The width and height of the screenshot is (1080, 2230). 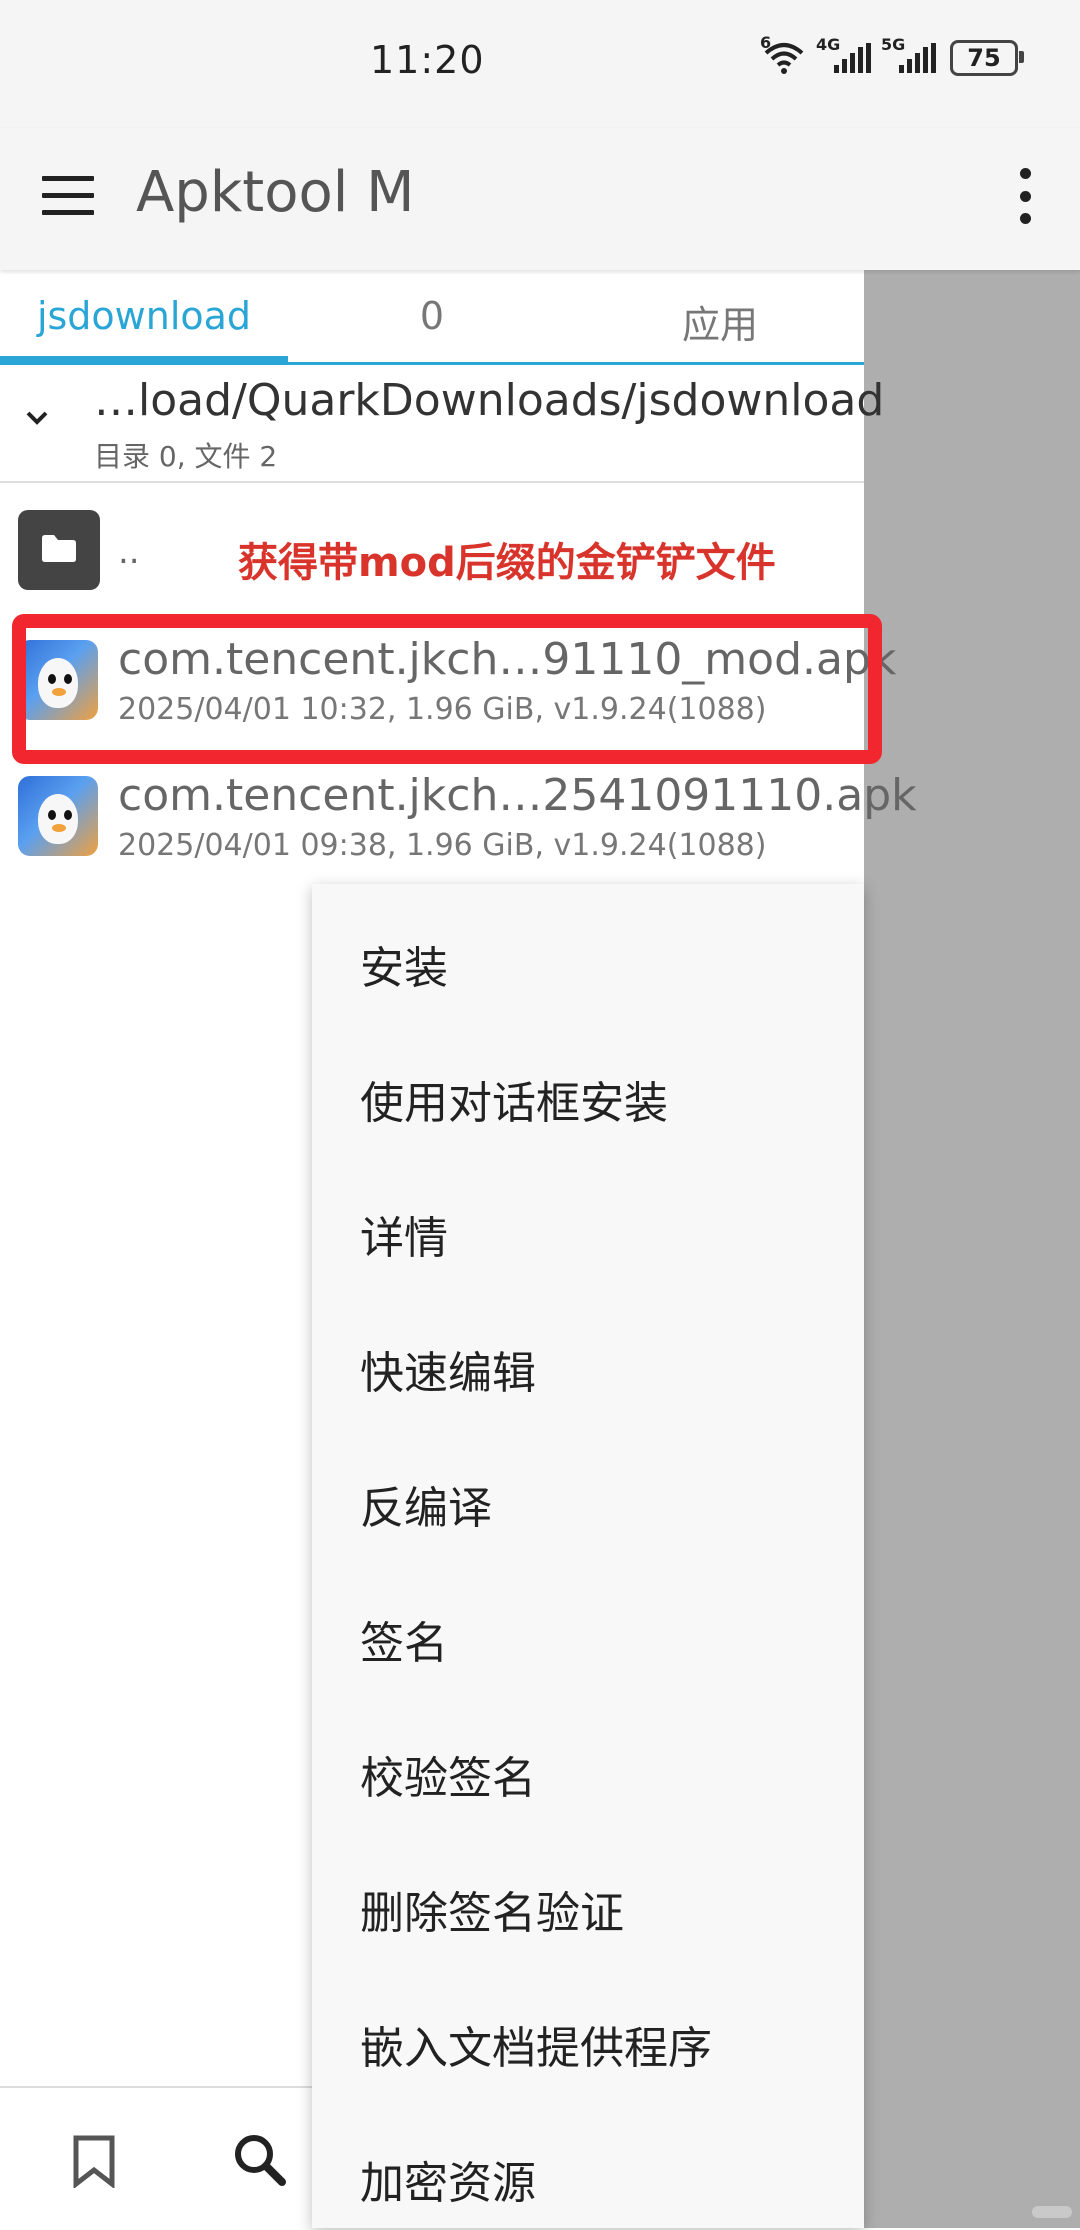 I want to click on menu-item-sign: 签名, so click(x=404, y=1639).